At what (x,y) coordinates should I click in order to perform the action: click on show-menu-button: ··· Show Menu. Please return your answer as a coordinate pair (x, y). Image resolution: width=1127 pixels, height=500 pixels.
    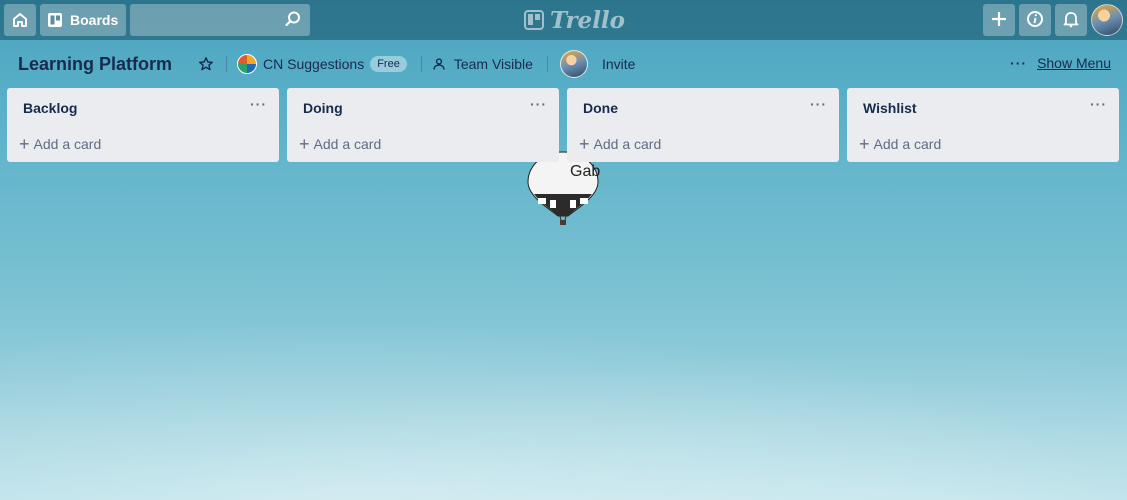
    Looking at the image, I should click on (1060, 63).